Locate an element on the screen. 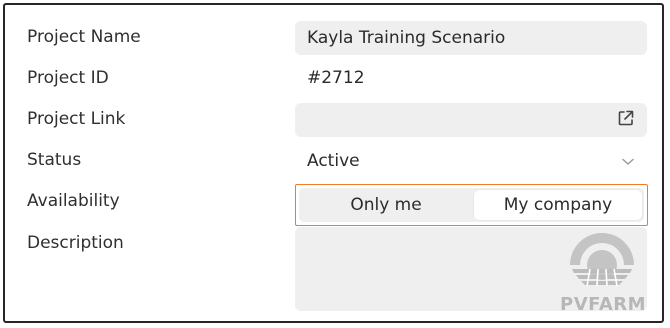 This screenshot has width=670, height=328. project-name-value: Kayla Training Scenario is located at coordinates (406, 38).